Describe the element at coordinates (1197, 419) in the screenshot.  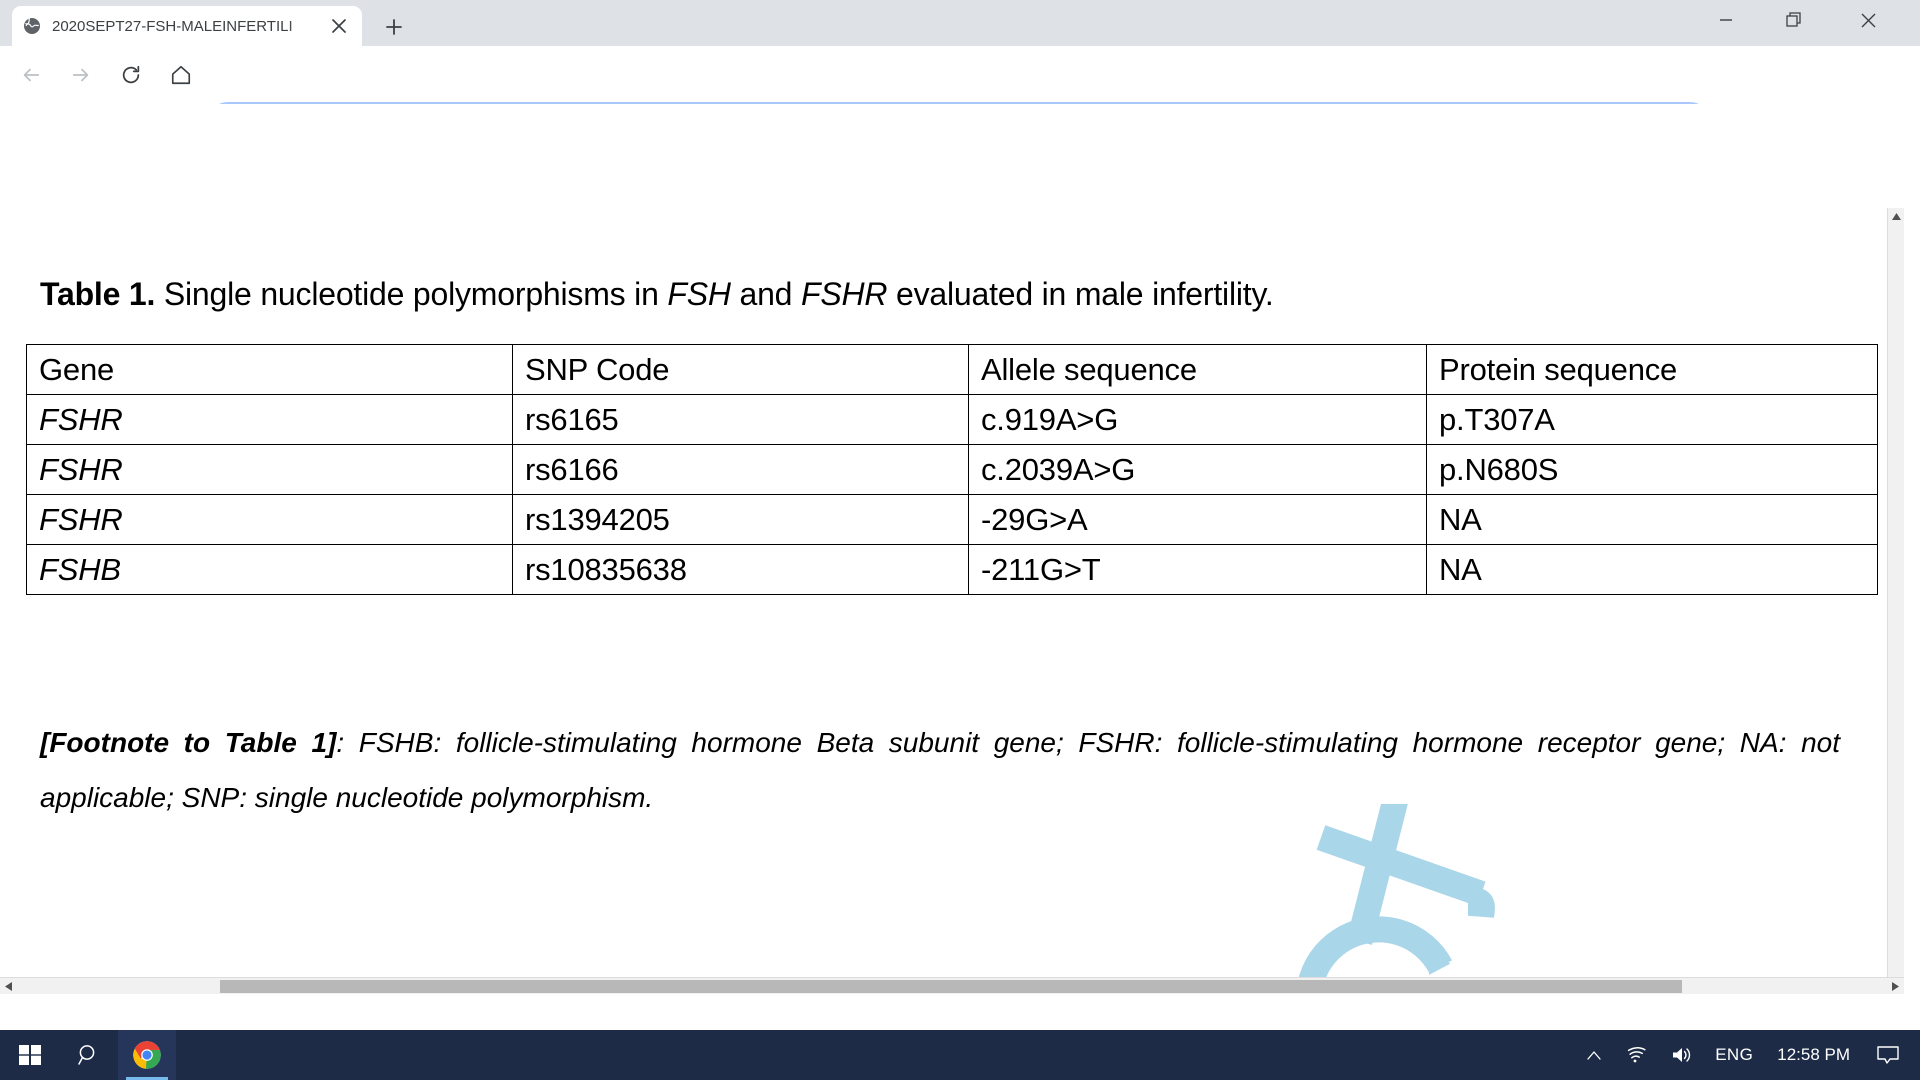
I see `cell-allele: c.919A>G` at that location.